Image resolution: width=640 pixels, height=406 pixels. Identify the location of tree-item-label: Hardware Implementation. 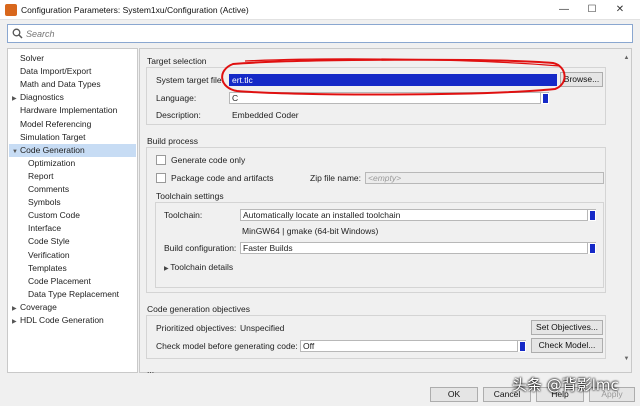
(69, 110).